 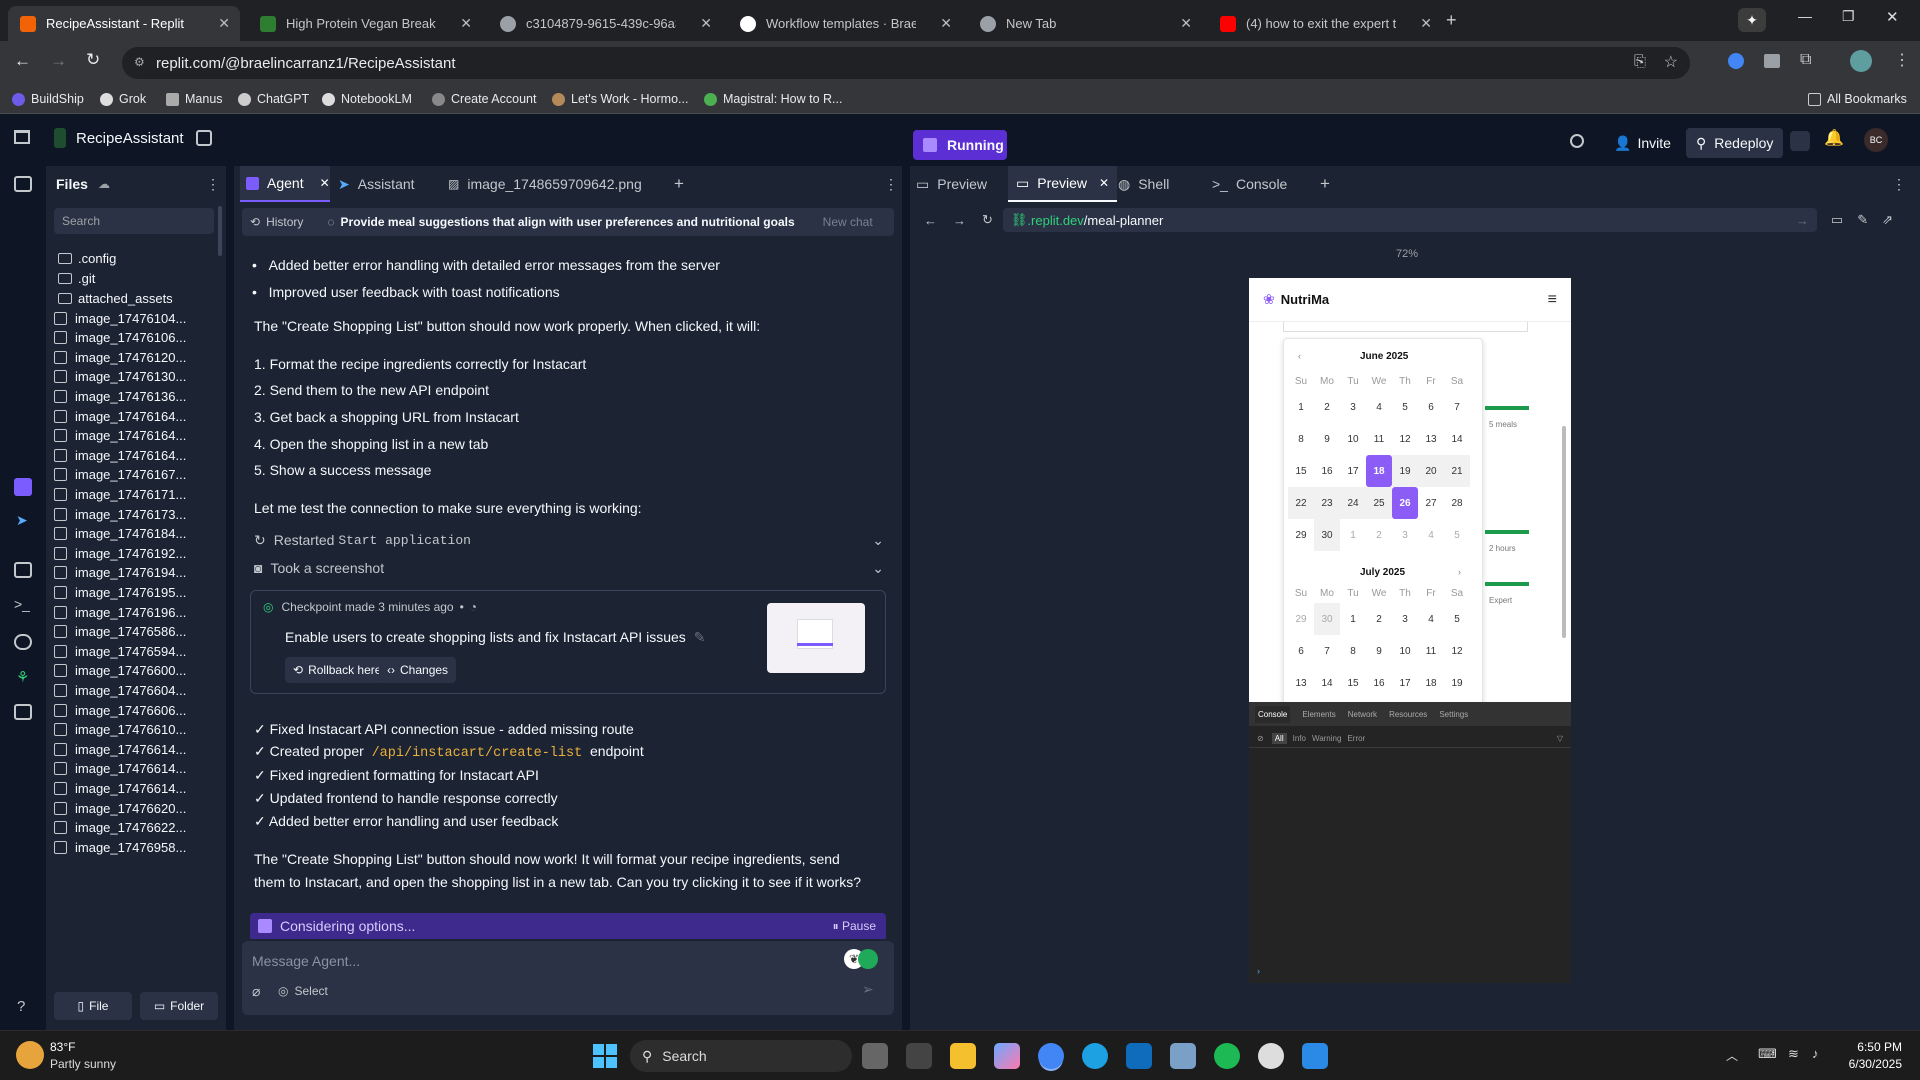 I want to click on deployment-icon, so click(x=1800, y=141).